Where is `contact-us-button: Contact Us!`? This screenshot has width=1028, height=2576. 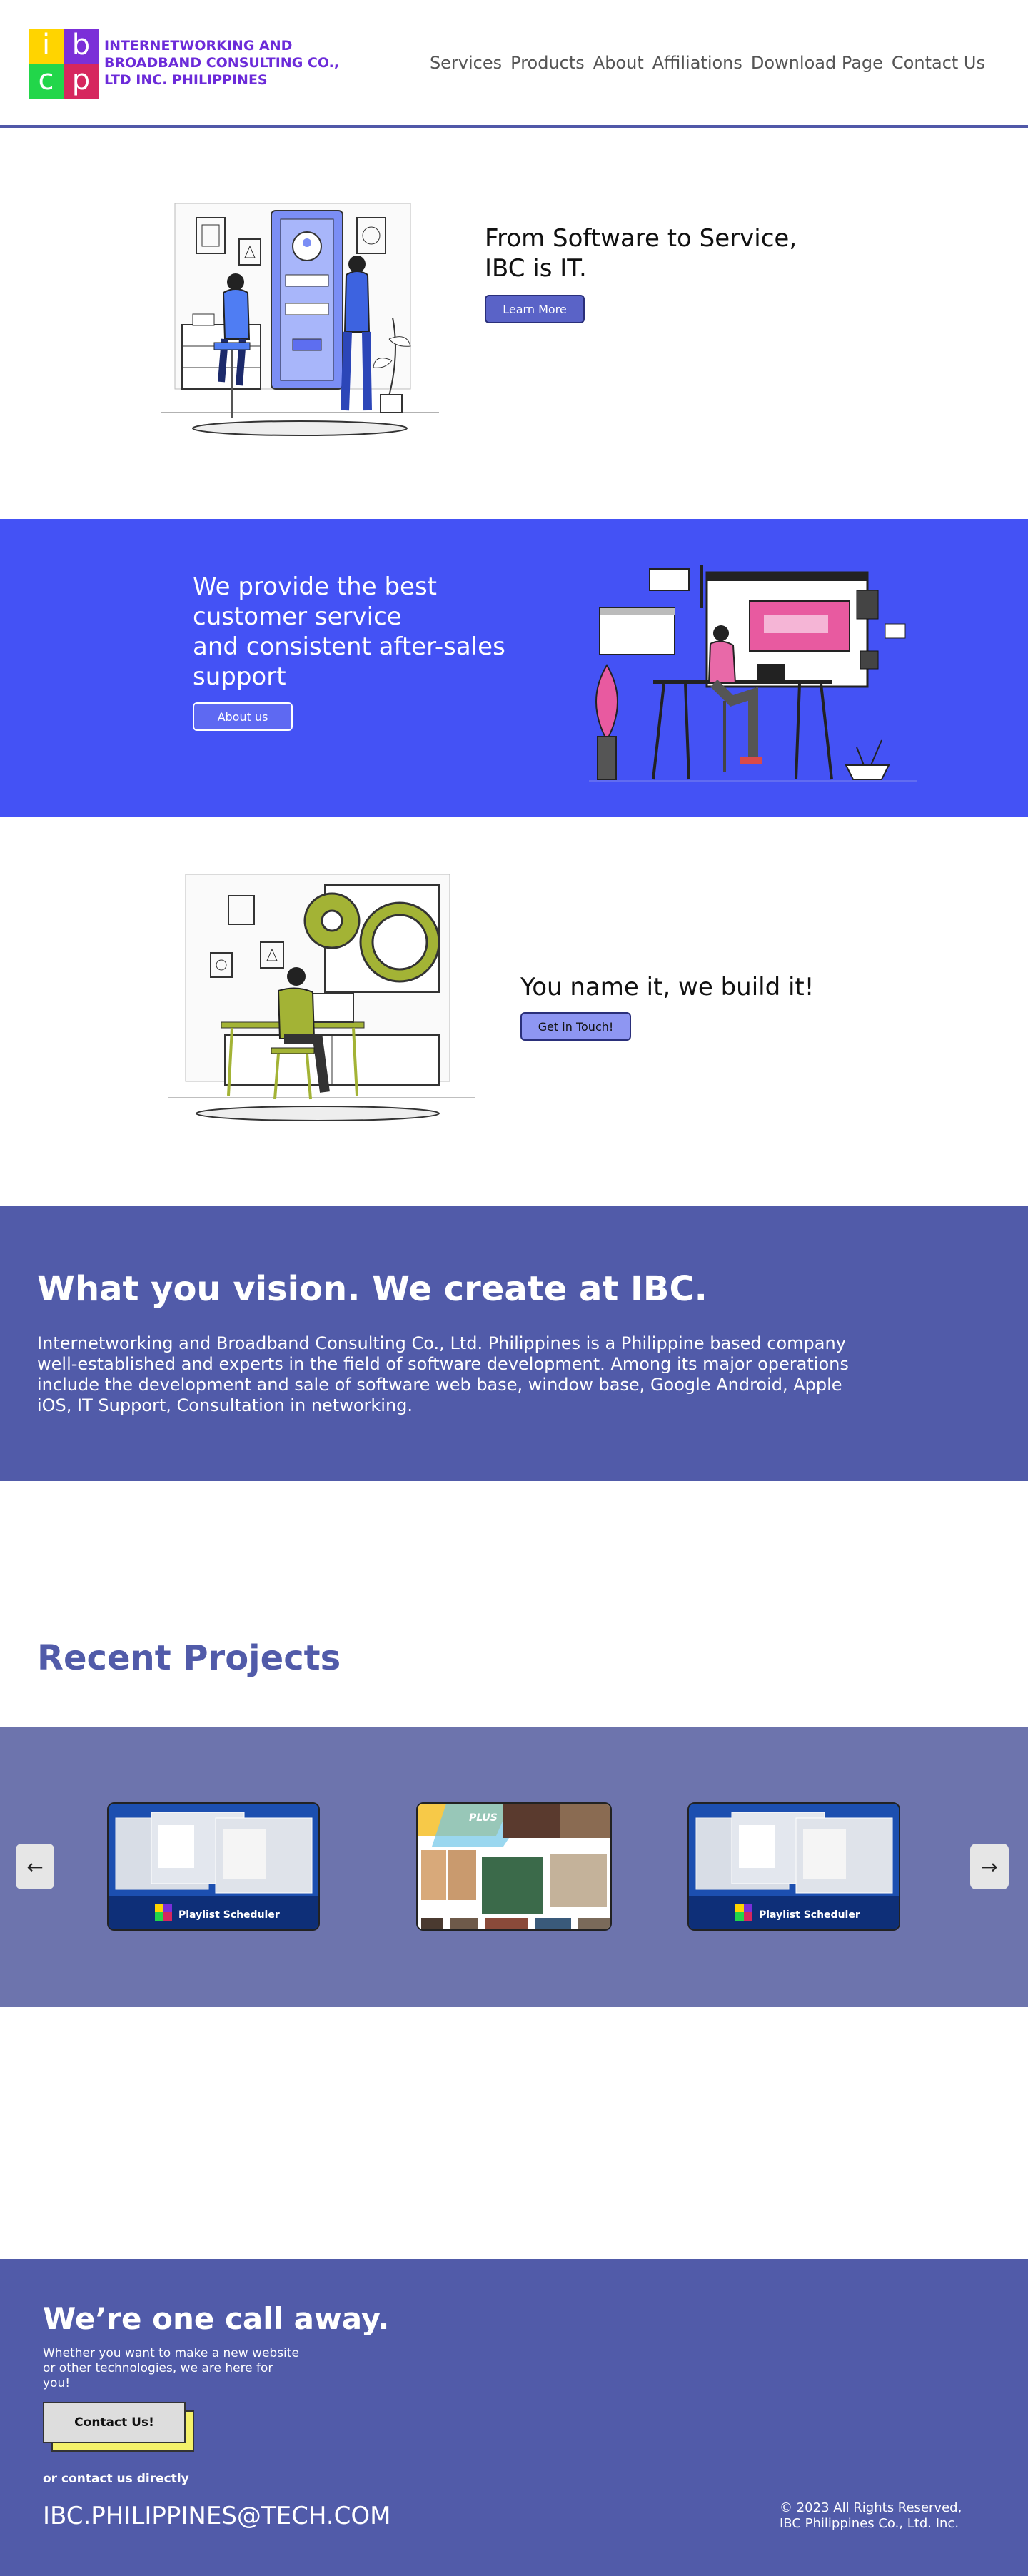 contact-us-button: Contact Us! is located at coordinates (114, 2422).